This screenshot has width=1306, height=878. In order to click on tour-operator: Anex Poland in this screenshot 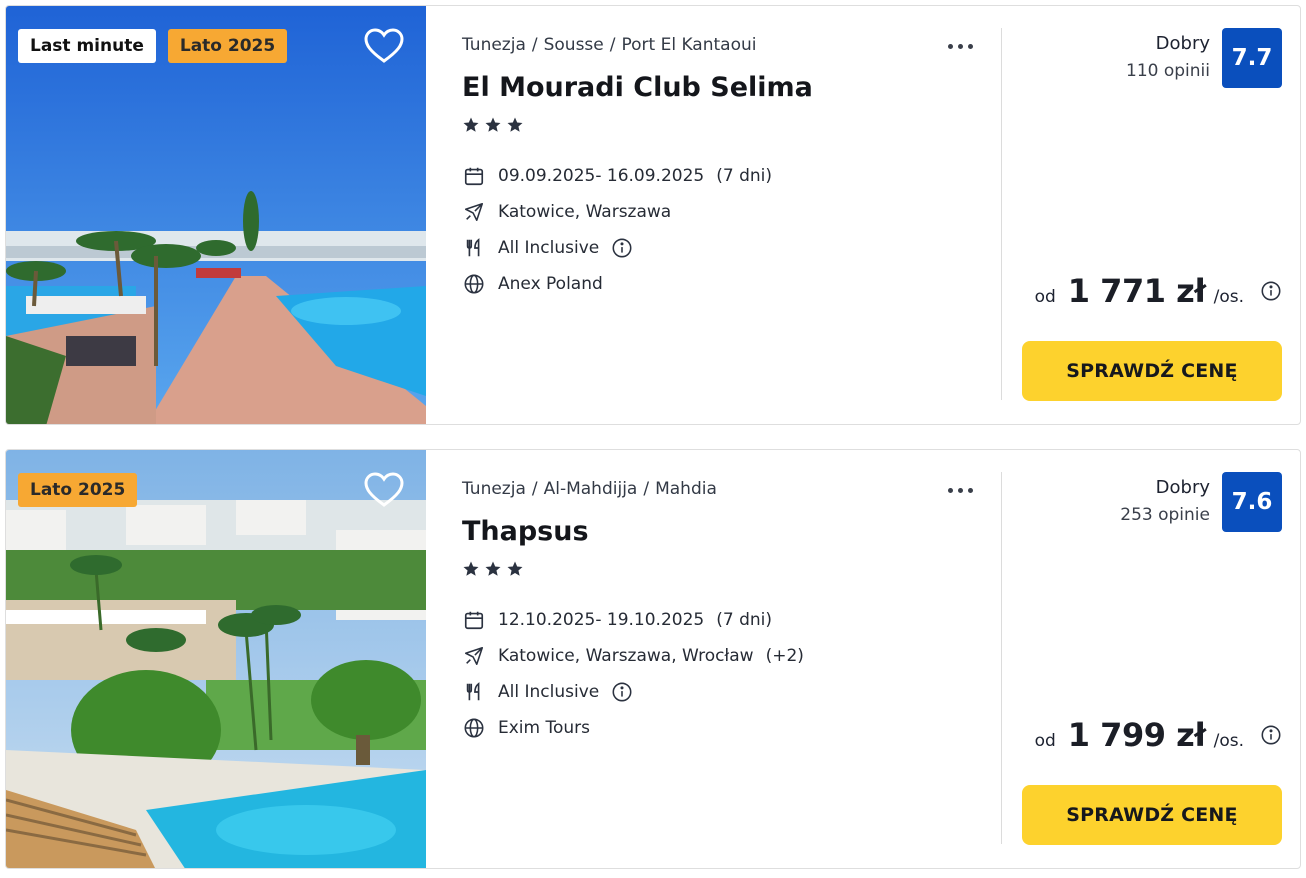, I will do `click(550, 284)`.